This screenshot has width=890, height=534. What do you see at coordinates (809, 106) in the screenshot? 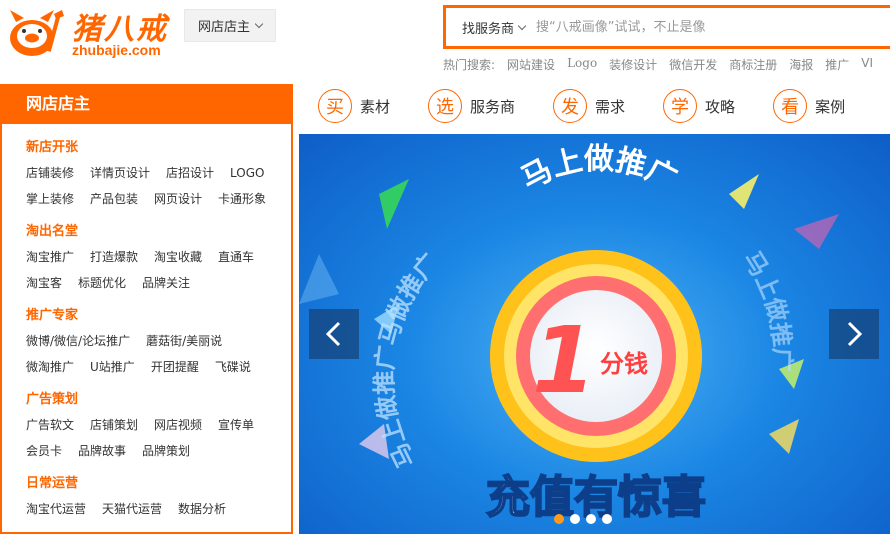
I see `nav-item-cases: 看 案例` at bounding box center [809, 106].